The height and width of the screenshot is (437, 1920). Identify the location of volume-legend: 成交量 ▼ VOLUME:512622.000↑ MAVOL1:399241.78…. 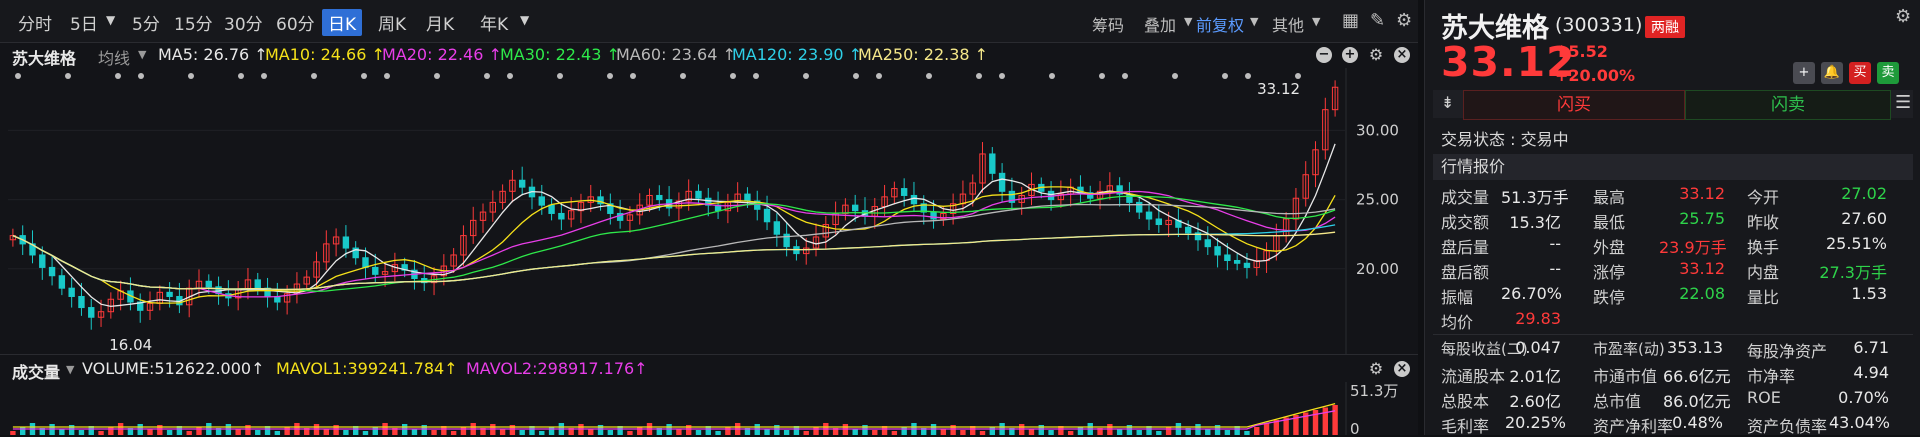
(709, 368).